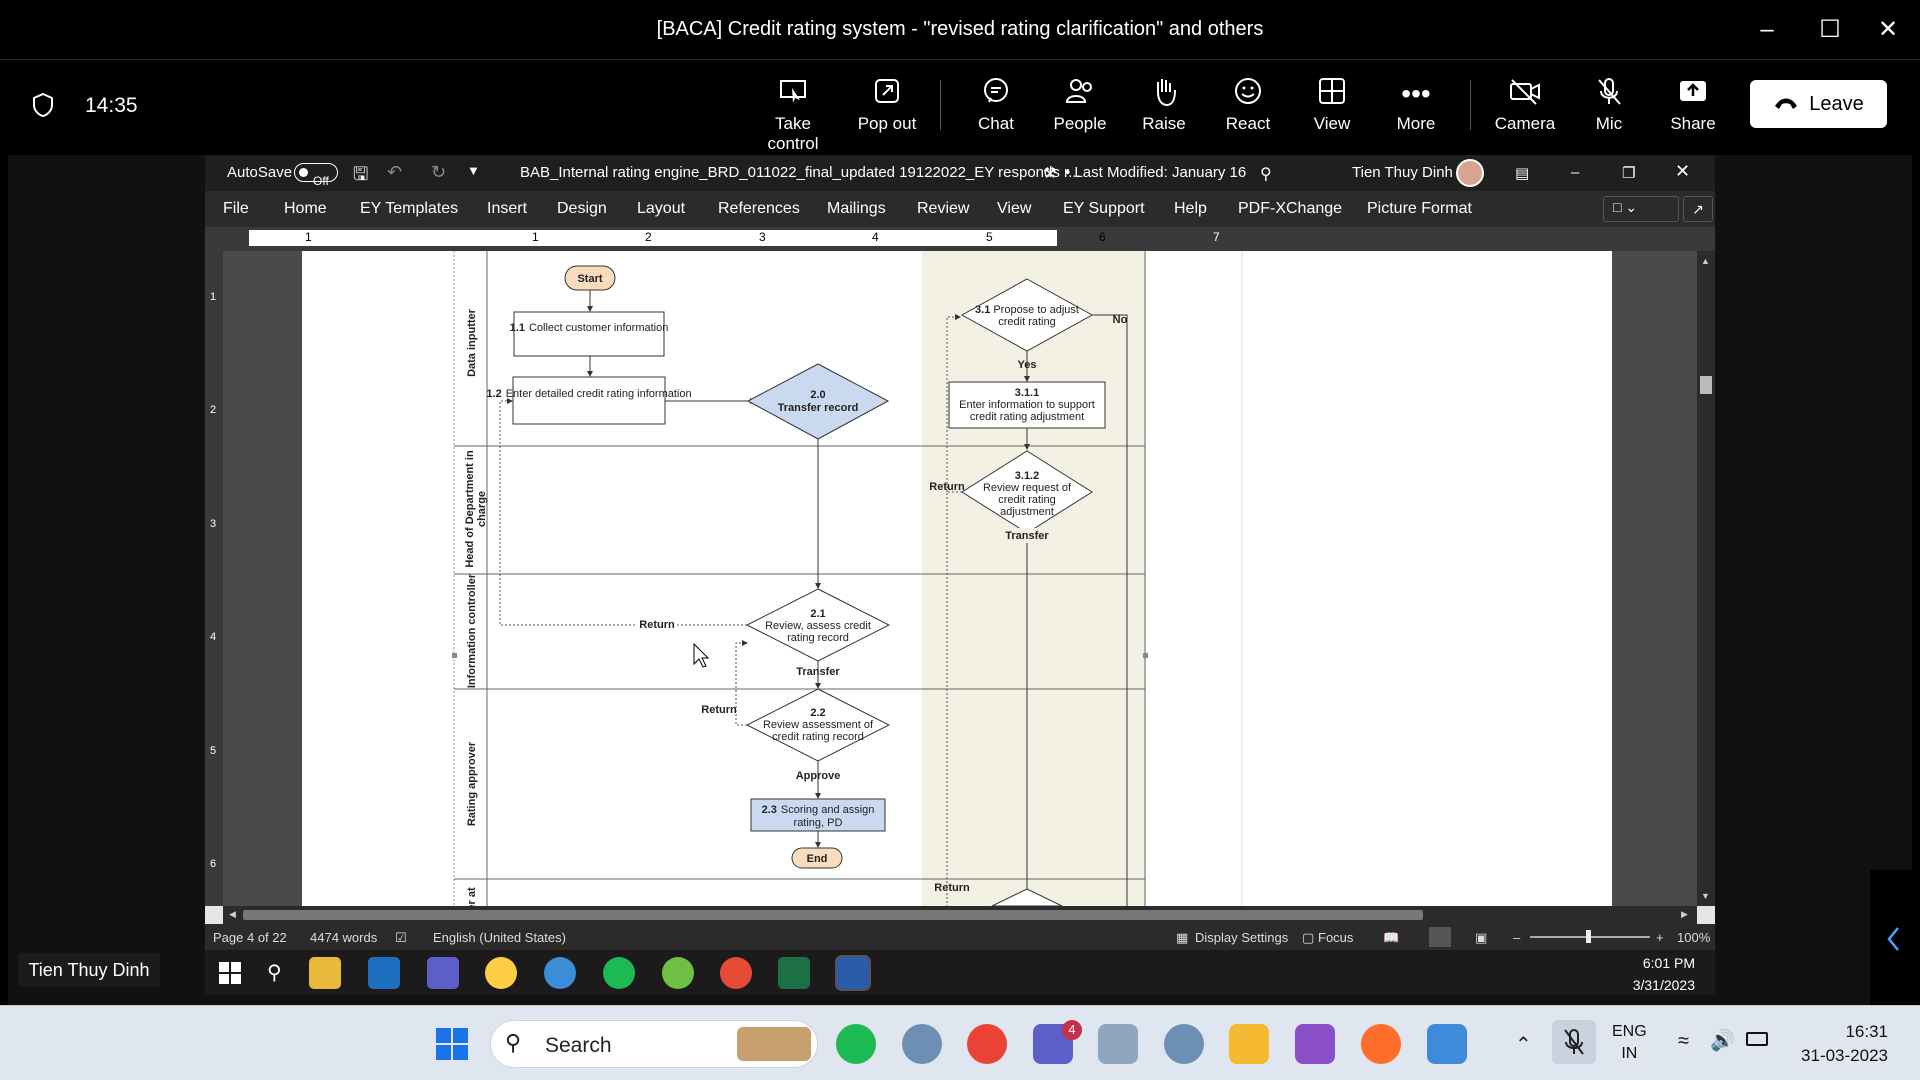 The image size is (1920, 1080). Describe the element at coordinates (1080, 109) in the screenshot. I see `people-button: People` at that location.